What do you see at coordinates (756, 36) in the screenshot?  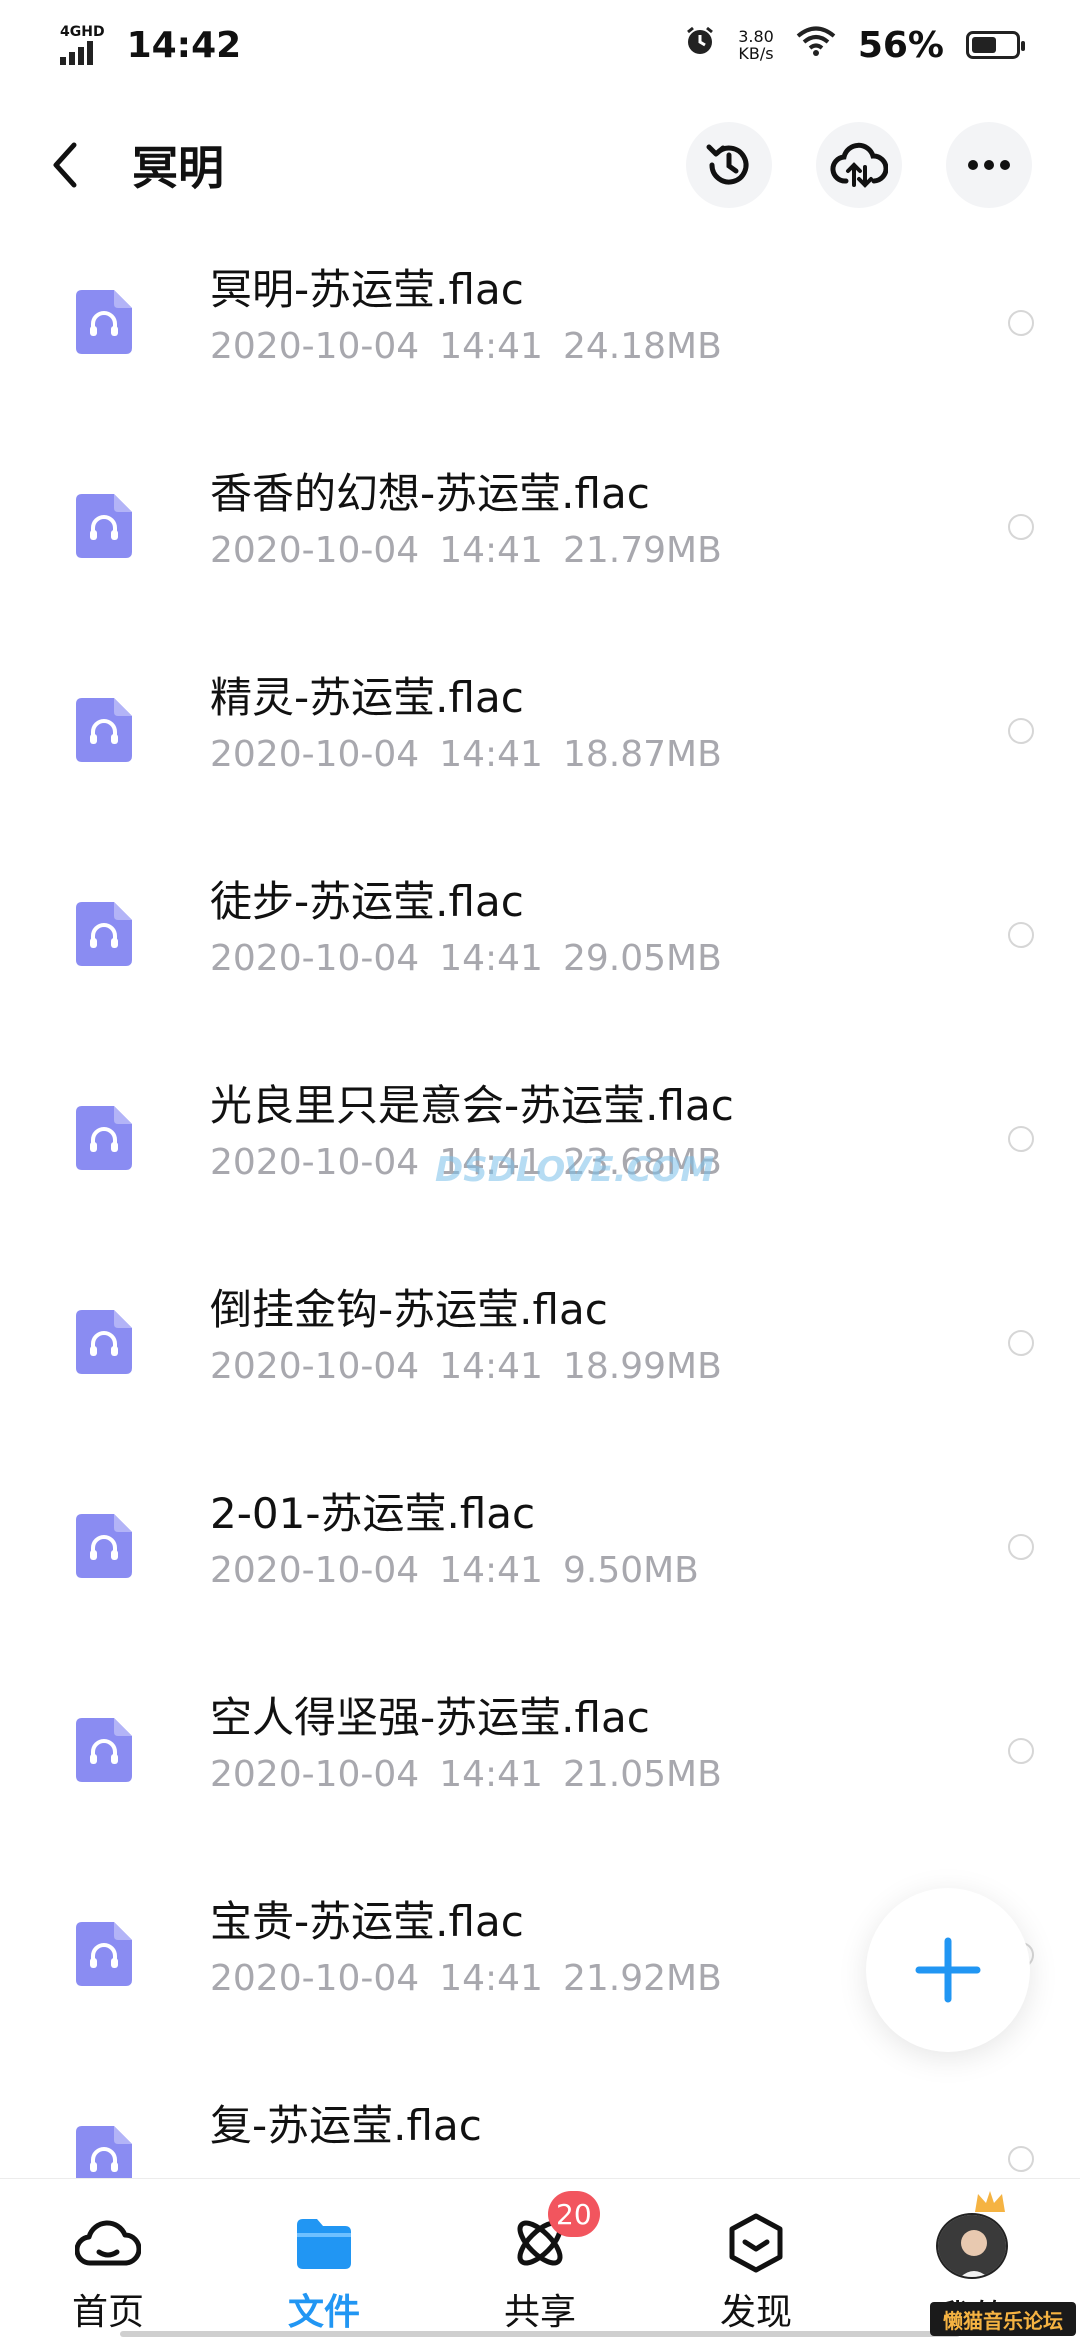 I see `network-speed-value: 3.80` at bounding box center [756, 36].